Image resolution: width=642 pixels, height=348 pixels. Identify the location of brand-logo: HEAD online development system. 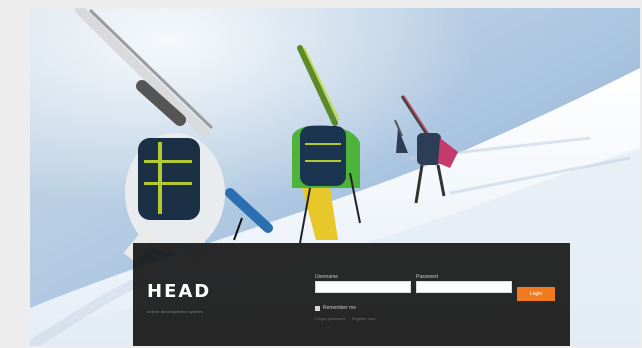
(179, 302).